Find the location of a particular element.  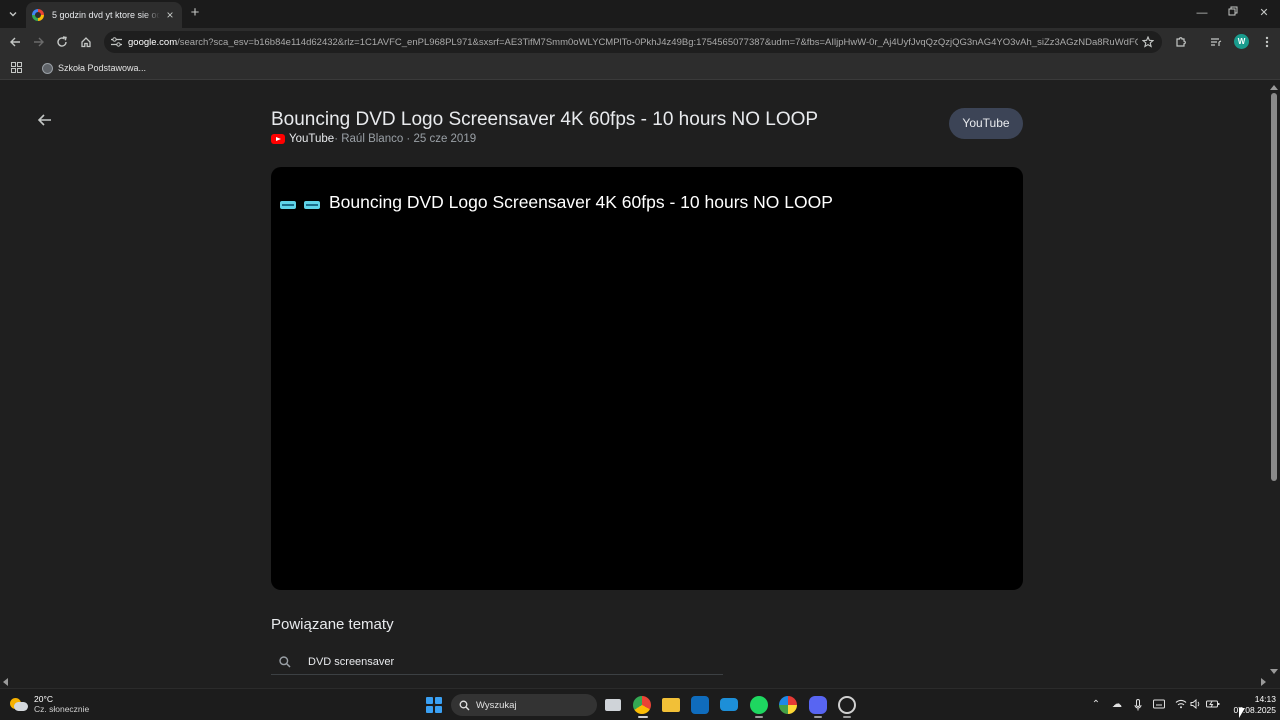

video-meta: YouTube · Raúl Blanco · 25 cze 2019 is located at coordinates (373, 139).